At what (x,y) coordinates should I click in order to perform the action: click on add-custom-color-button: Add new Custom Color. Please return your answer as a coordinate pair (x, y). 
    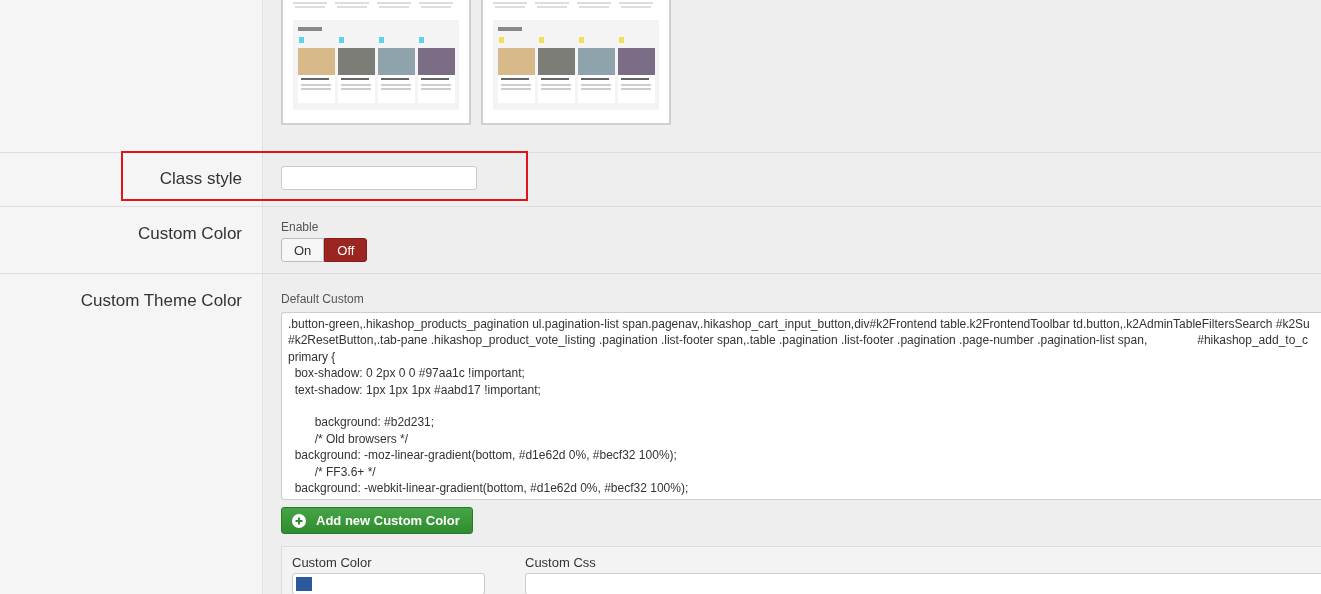
    Looking at the image, I should click on (377, 520).